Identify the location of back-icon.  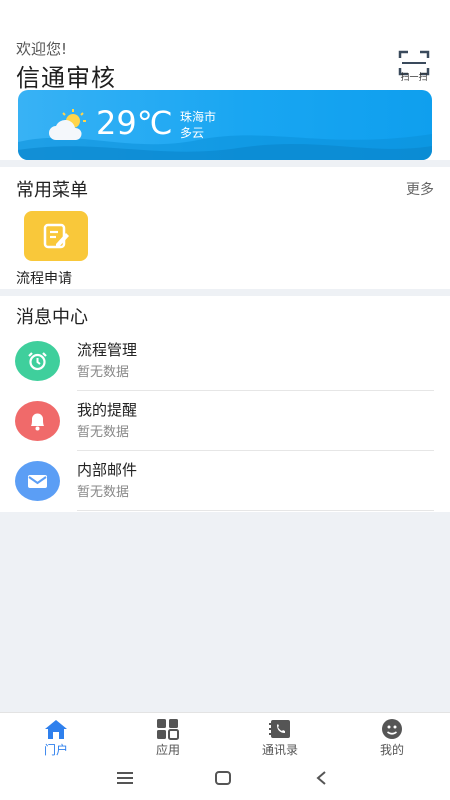
(321, 778).